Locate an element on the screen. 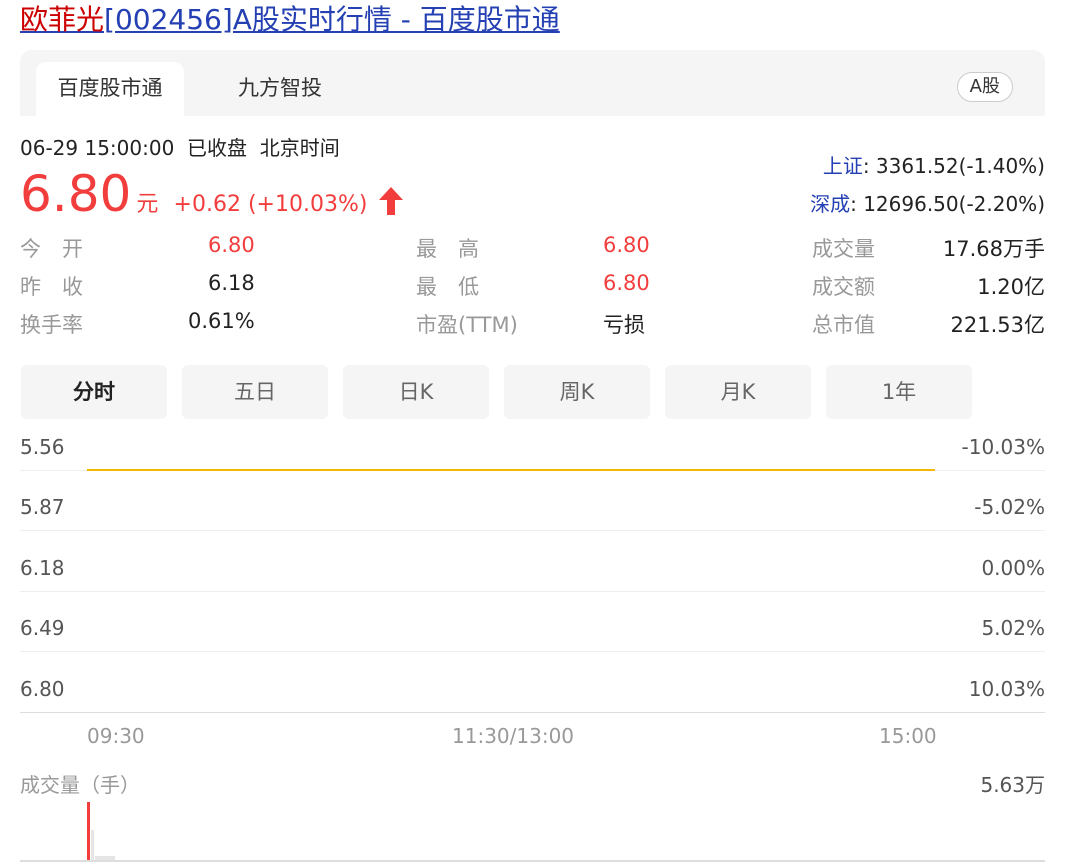 Image resolution: width=1080 pixels, height=864 pixels. time-tick-label: 11:30/13:00 is located at coordinates (513, 736).